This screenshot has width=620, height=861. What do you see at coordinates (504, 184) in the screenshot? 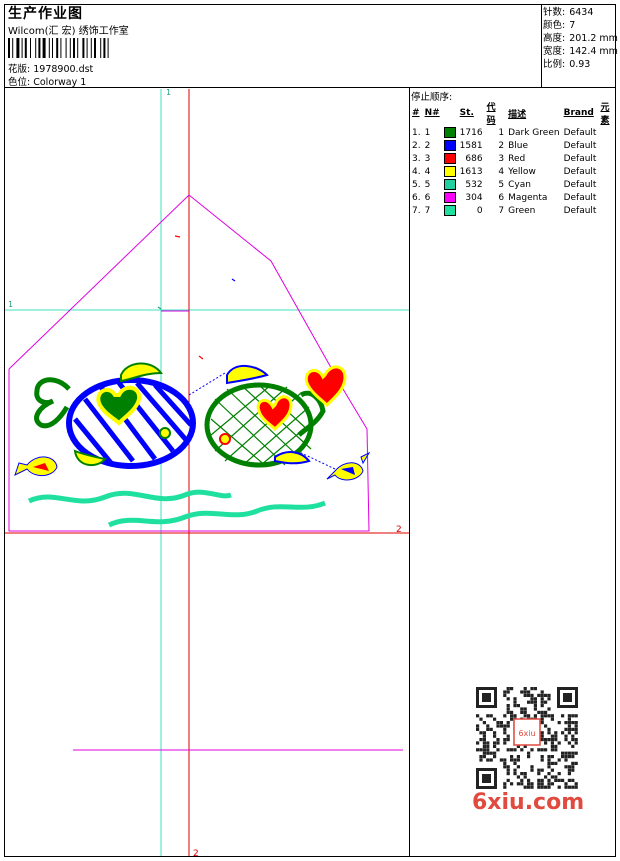
I see `table-row: 5. 5 532 5 Cyan Default` at bounding box center [504, 184].